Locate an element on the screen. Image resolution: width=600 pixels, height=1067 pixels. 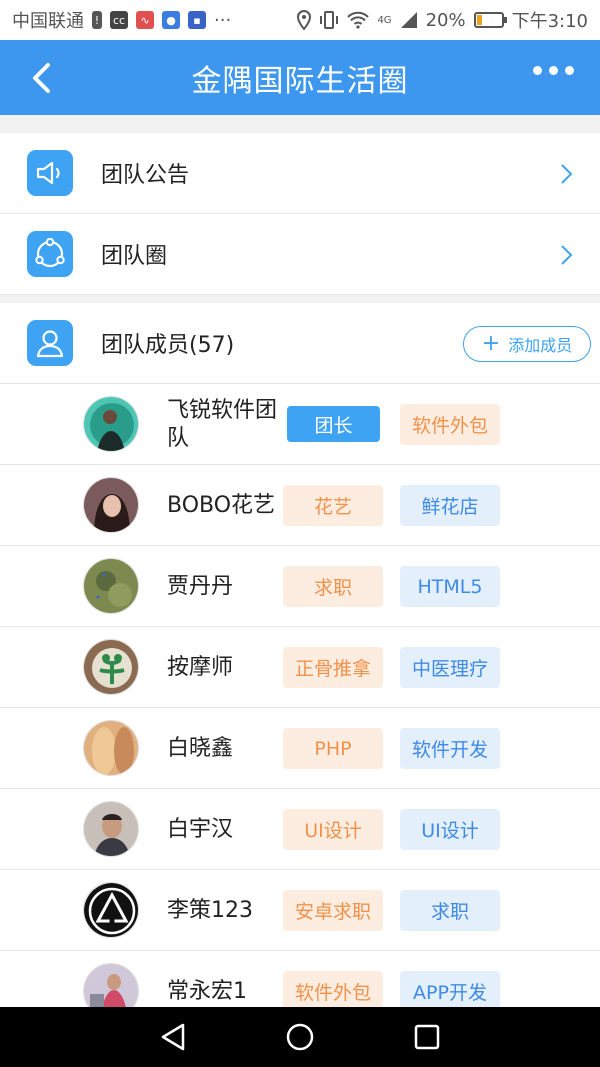
page-title: 金隅国际生活圈 is located at coordinates (300, 81).